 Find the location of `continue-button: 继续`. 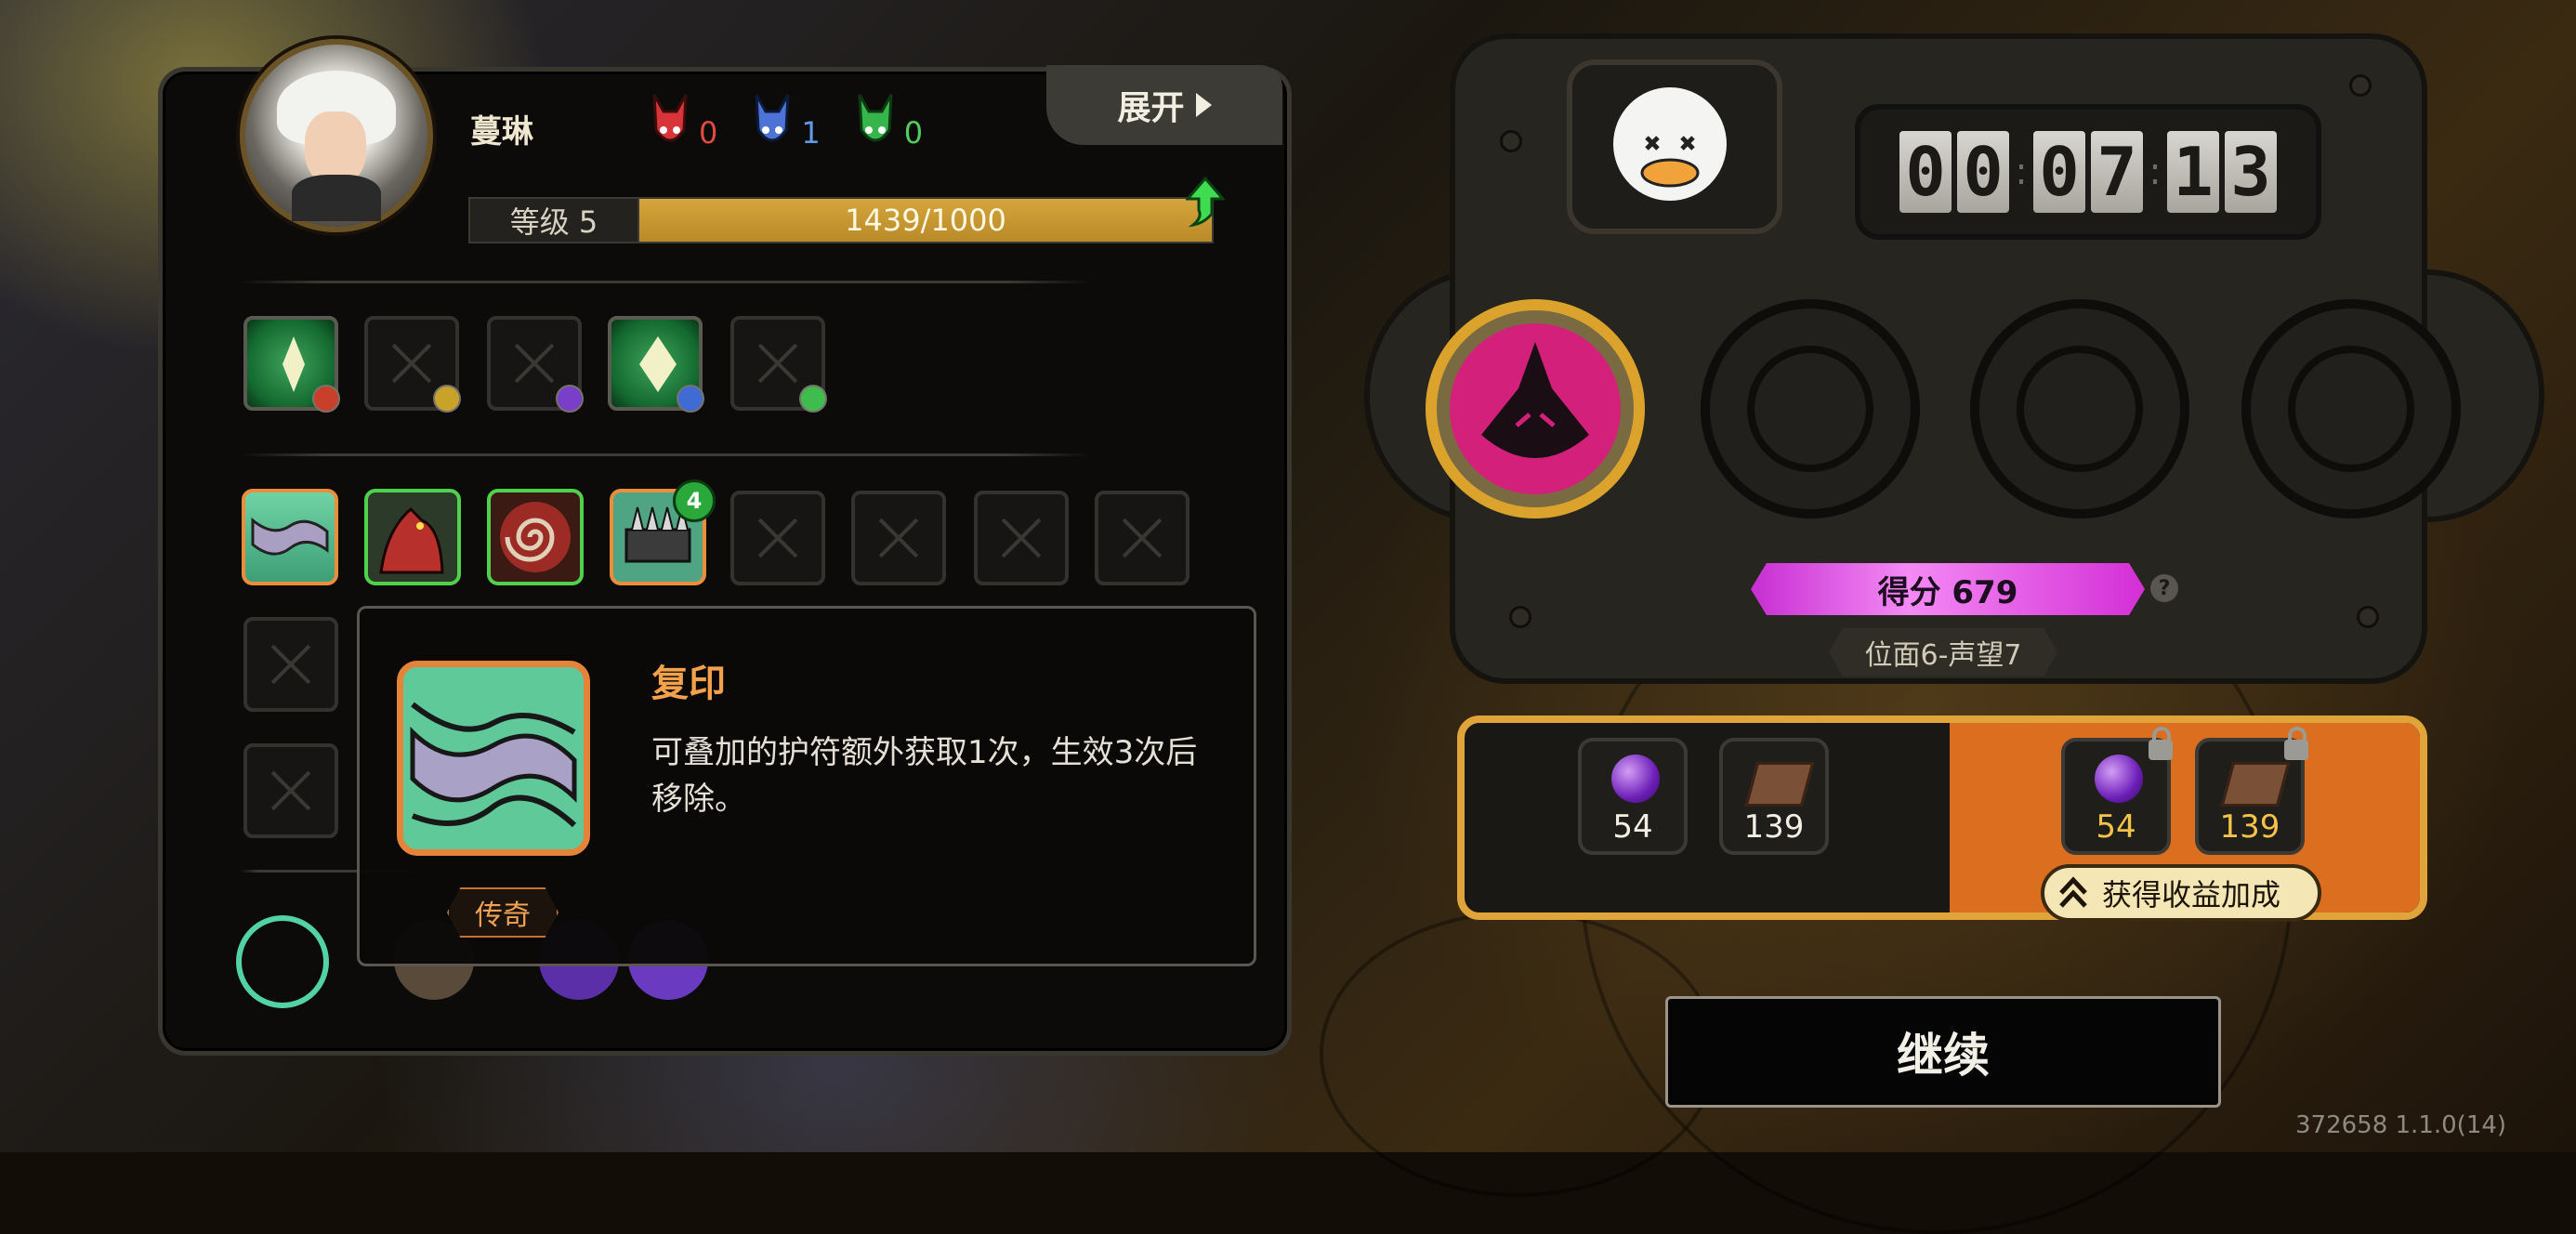

continue-button: 继续 is located at coordinates (1943, 1052).